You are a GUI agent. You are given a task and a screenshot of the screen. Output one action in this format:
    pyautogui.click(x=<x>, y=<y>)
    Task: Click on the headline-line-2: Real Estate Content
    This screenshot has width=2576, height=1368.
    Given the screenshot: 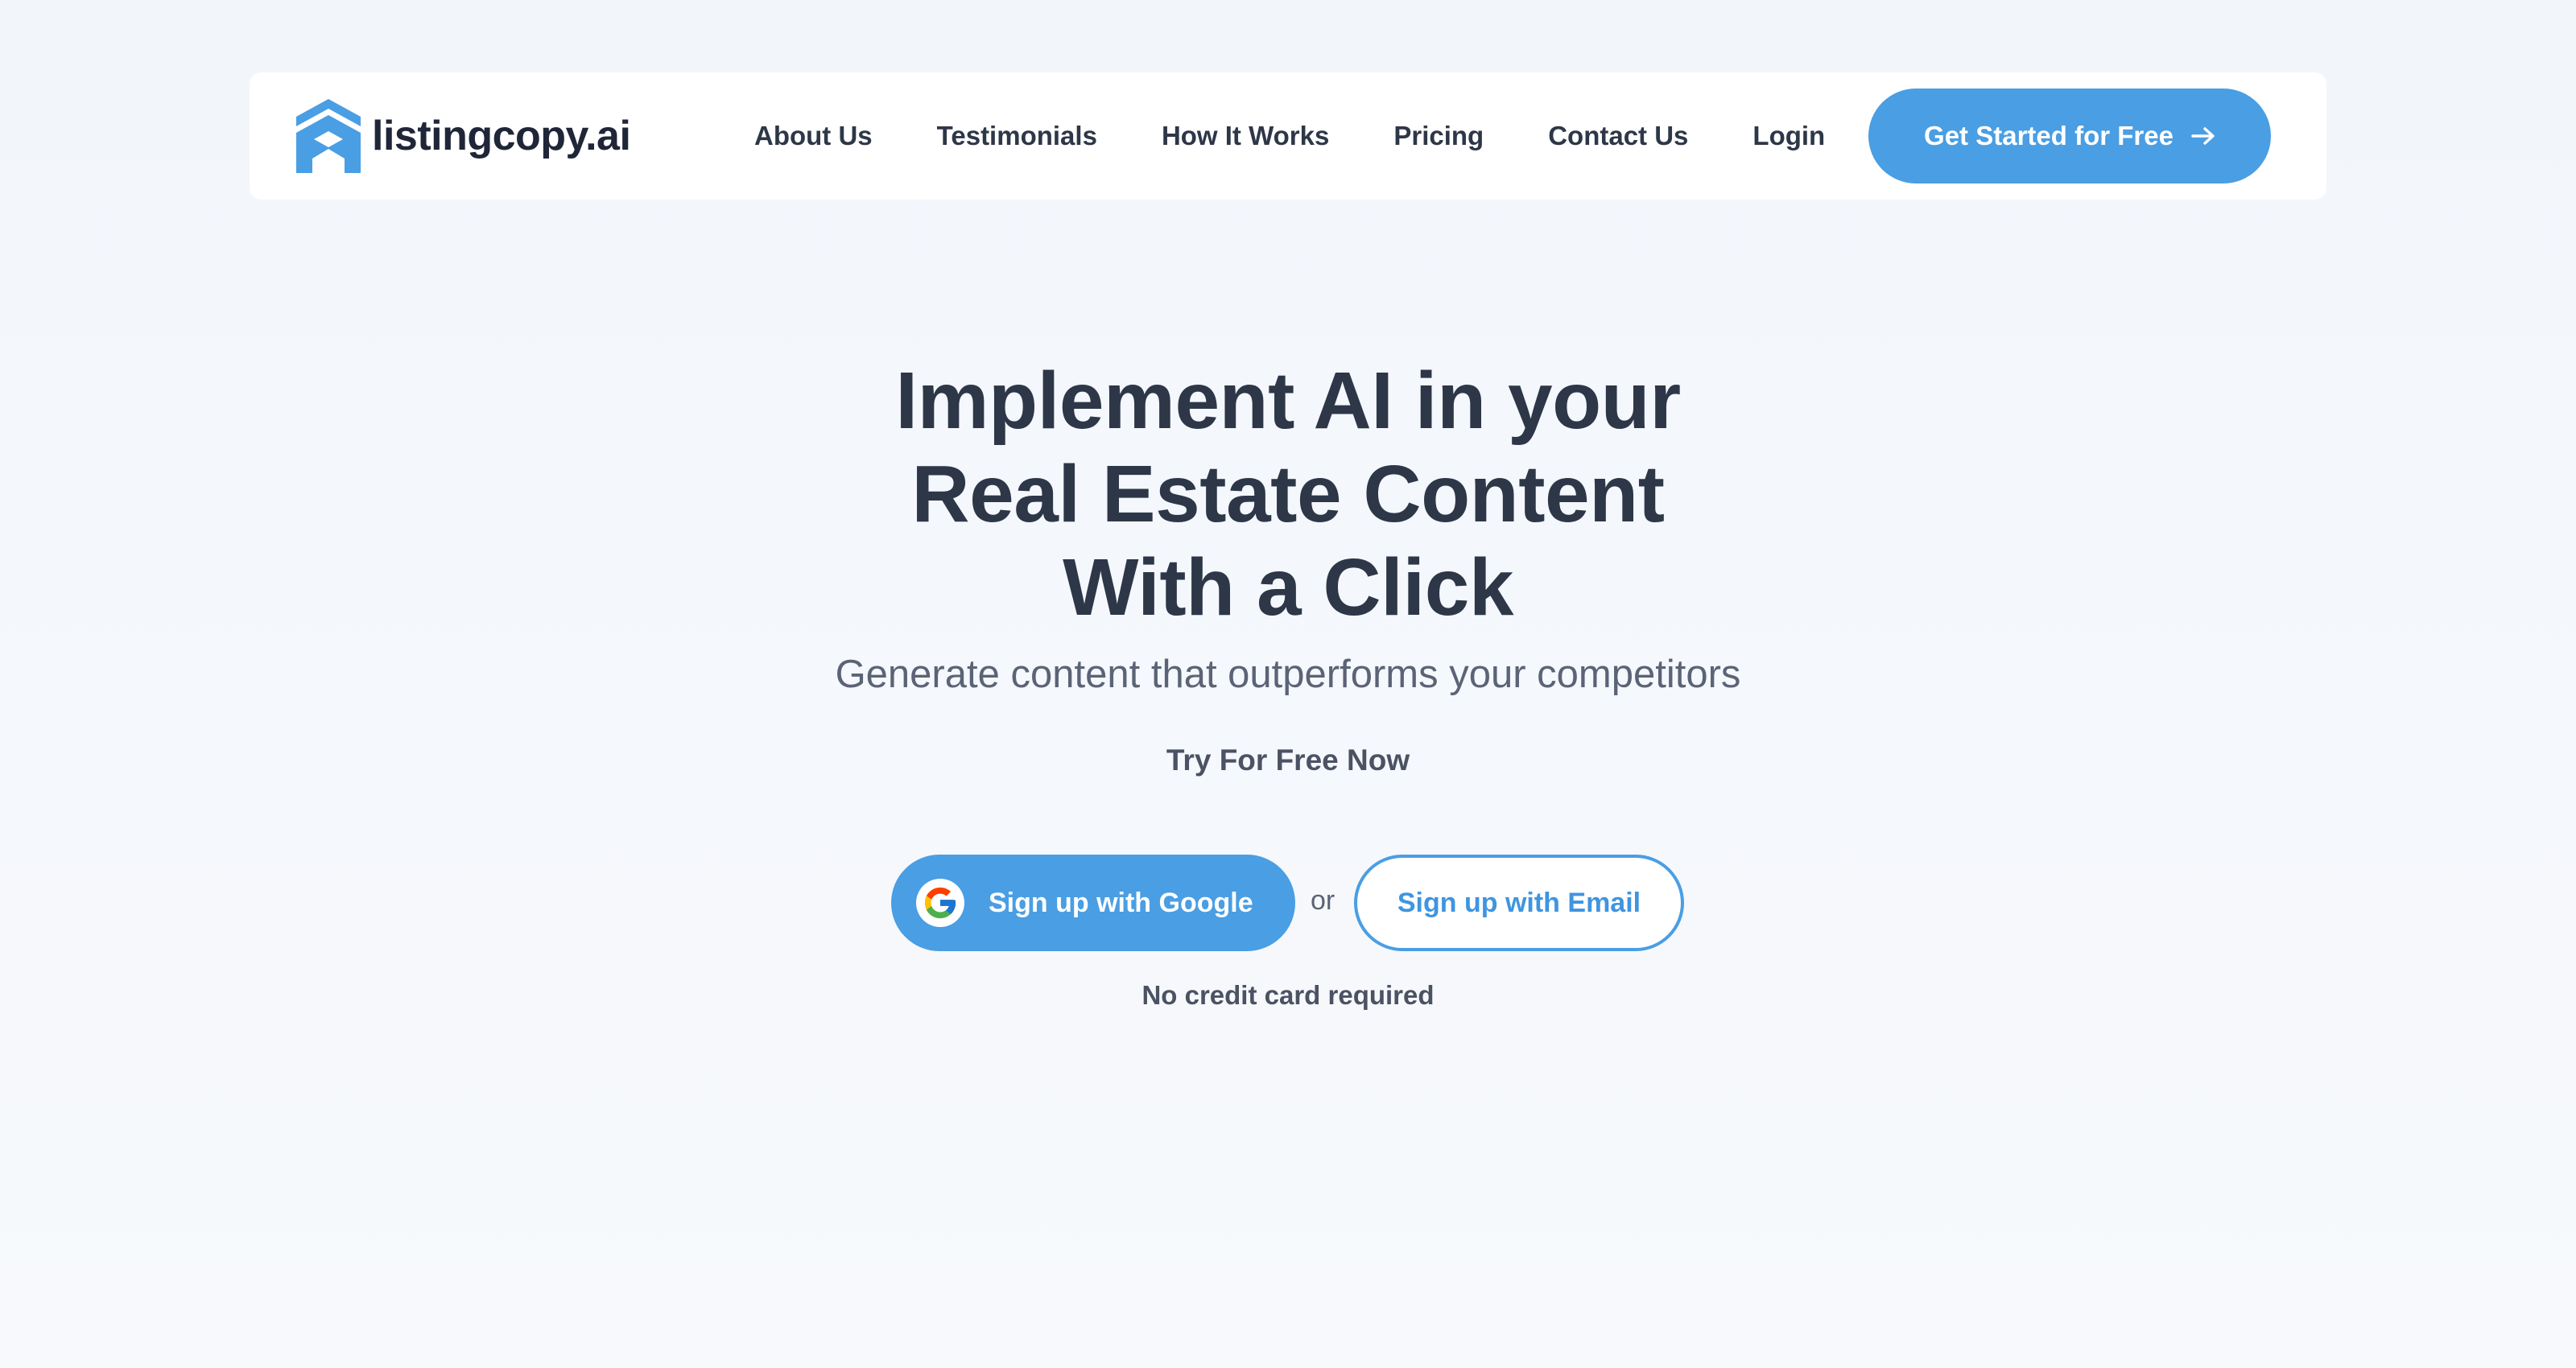 What is the action you would take?
    pyautogui.click(x=1288, y=494)
    